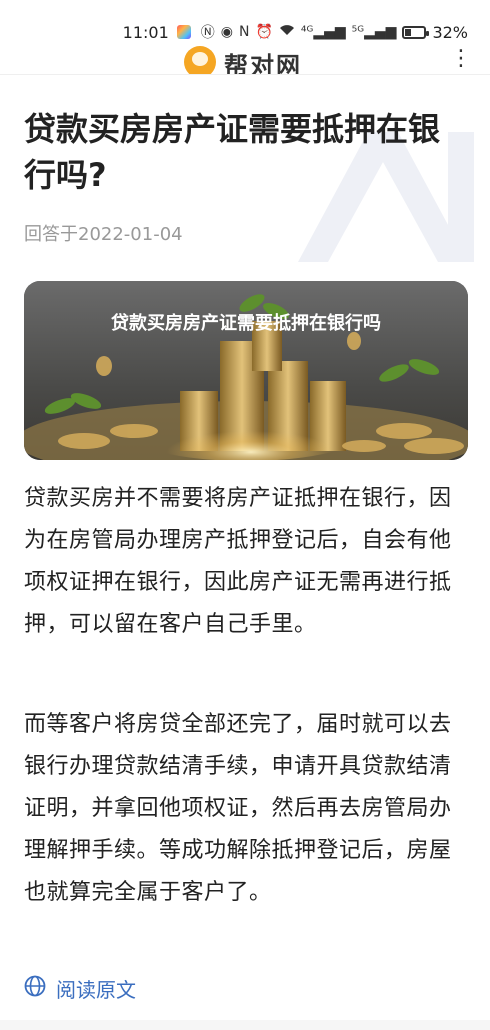 This screenshot has height=1030, width=490. I want to click on app-logo-icon, so click(200, 60).